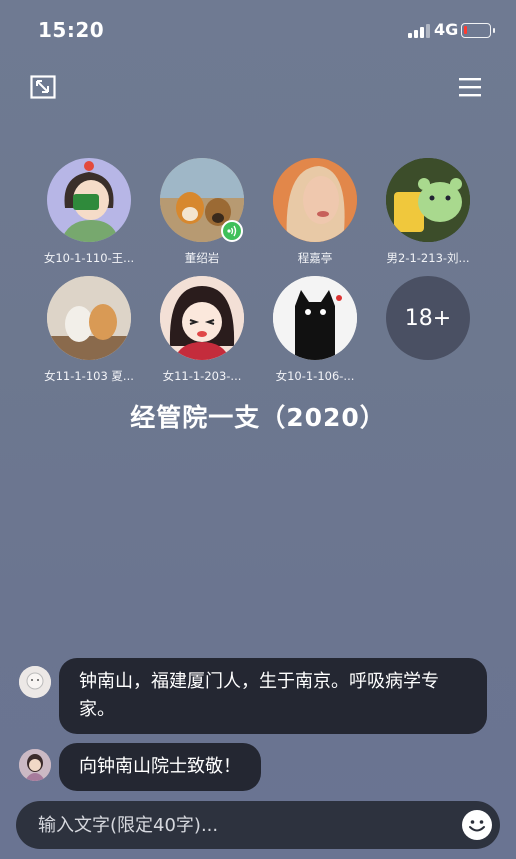 Image resolution: width=516 pixels, height=859 pixels. I want to click on menu-button, so click(470, 87).